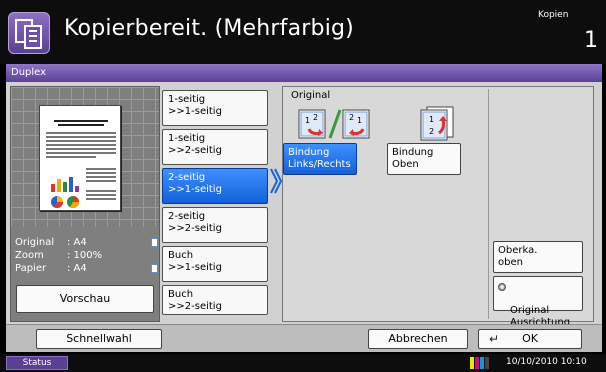  I want to click on mode-1-to-2-sided-button: 1-seitig >>2-seitig, so click(215, 147).